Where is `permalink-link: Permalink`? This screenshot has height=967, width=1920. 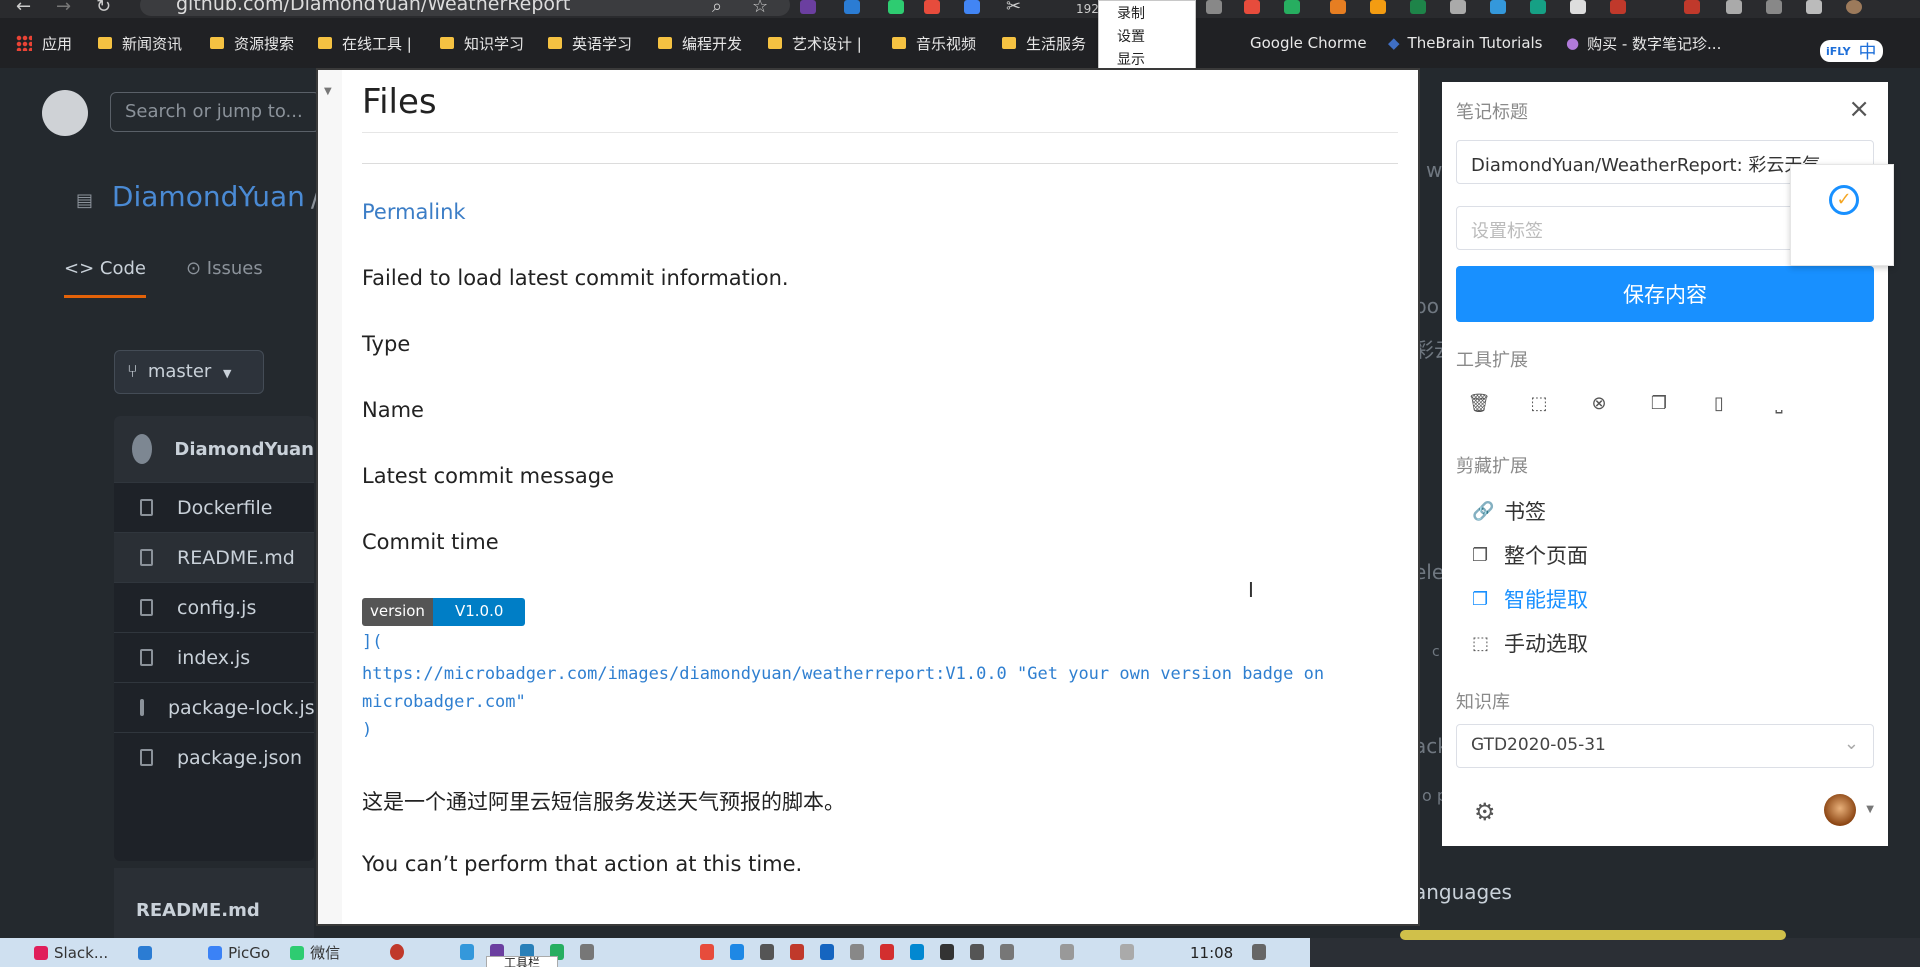
permalink-link: Permalink is located at coordinates (414, 212).